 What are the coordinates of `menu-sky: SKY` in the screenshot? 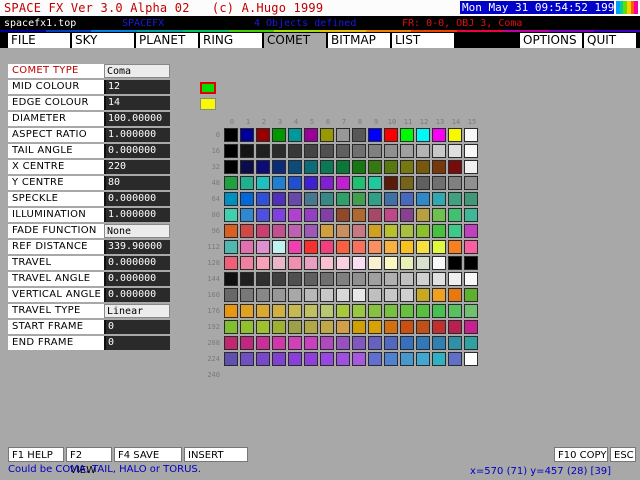 It's located at (103, 40).